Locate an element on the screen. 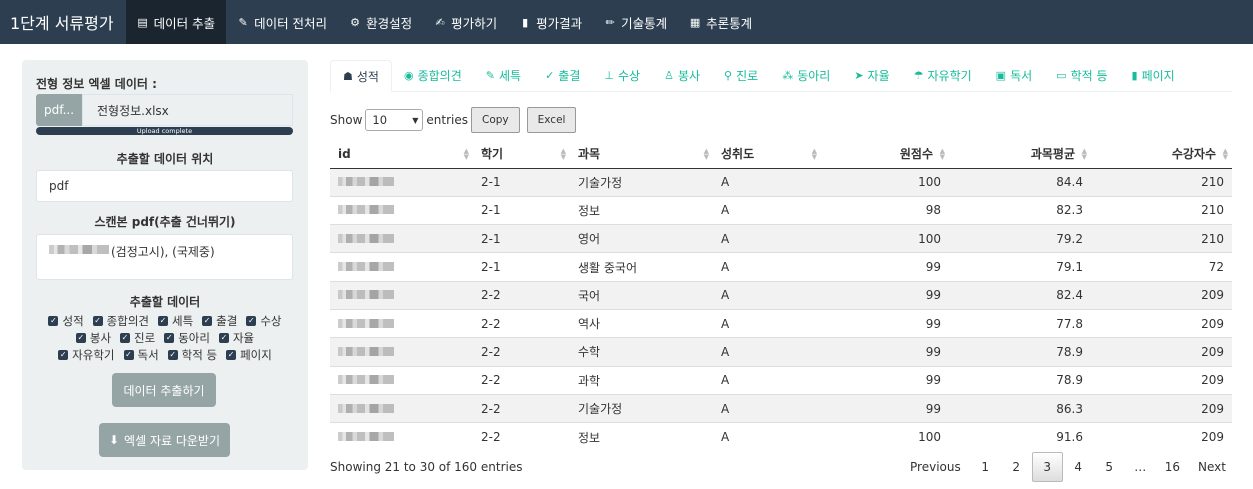  table-cell: A is located at coordinates (767, 210).